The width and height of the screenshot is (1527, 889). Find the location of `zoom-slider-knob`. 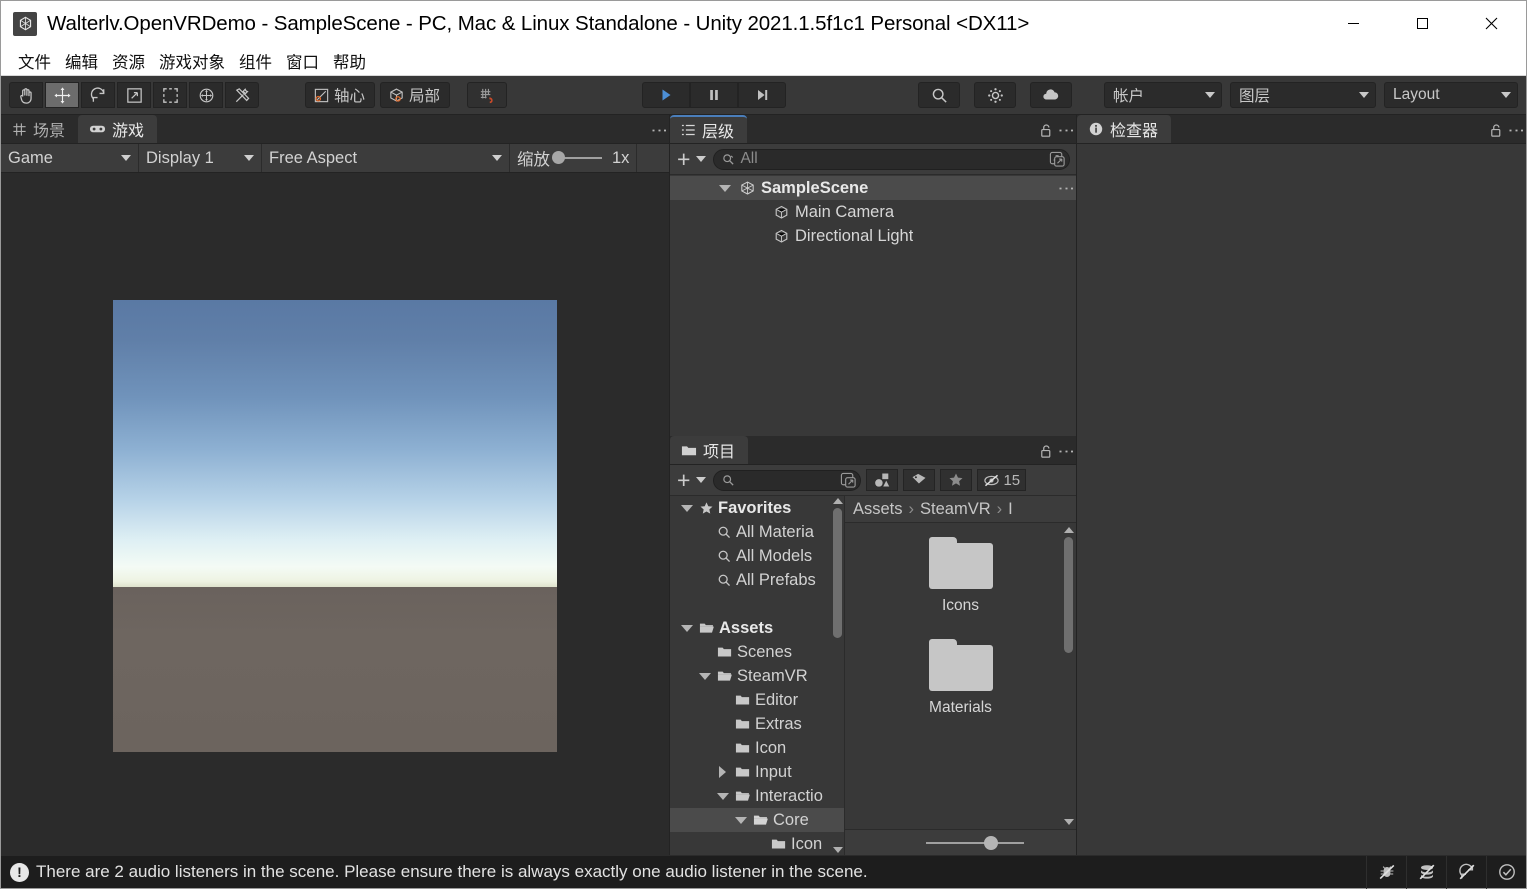

zoom-slider-knob is located at coordinates (558, 157).